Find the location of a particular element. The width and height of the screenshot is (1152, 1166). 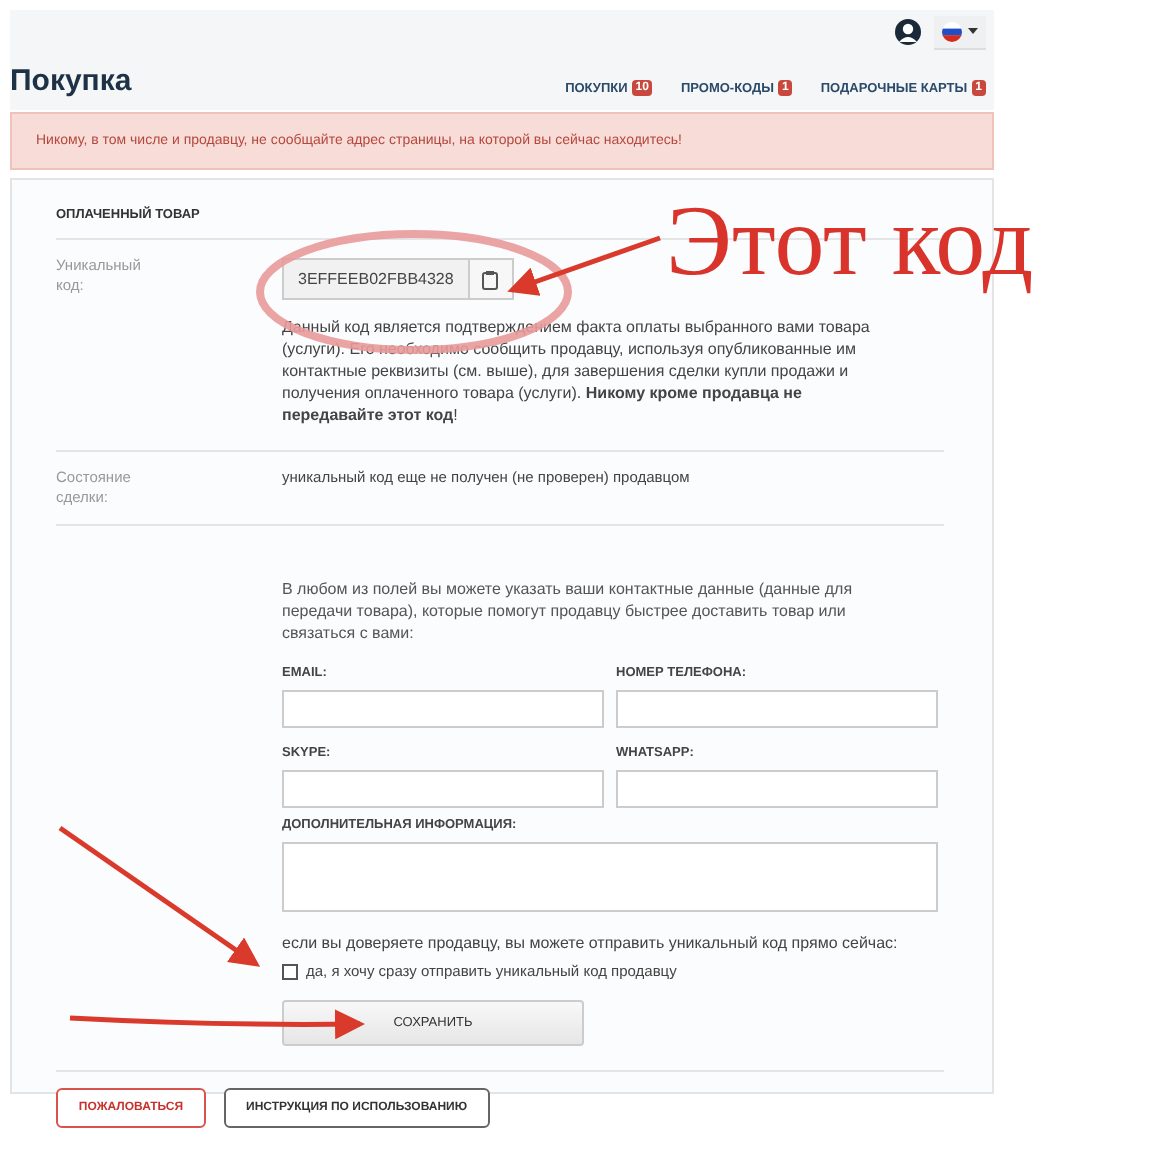

page-title: Покупка is located at coordinates (71, 82).